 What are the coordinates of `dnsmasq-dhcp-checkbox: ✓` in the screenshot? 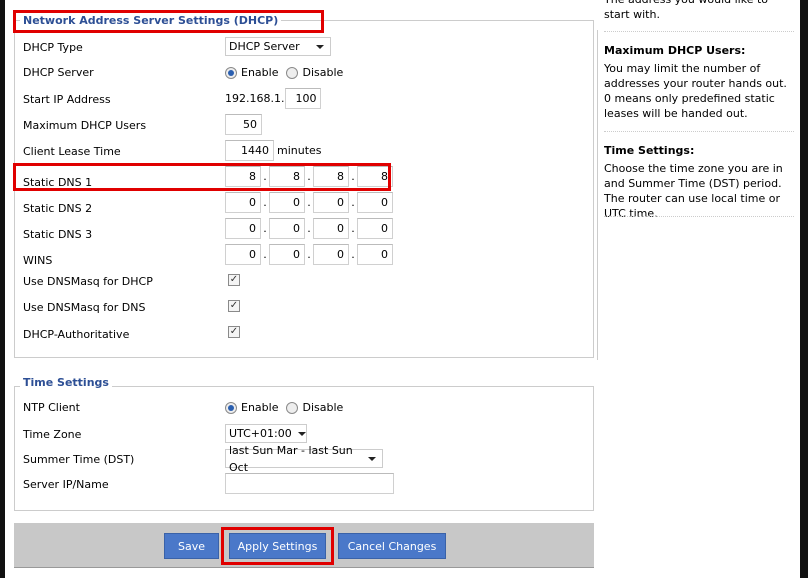 It's located at (234, 280).